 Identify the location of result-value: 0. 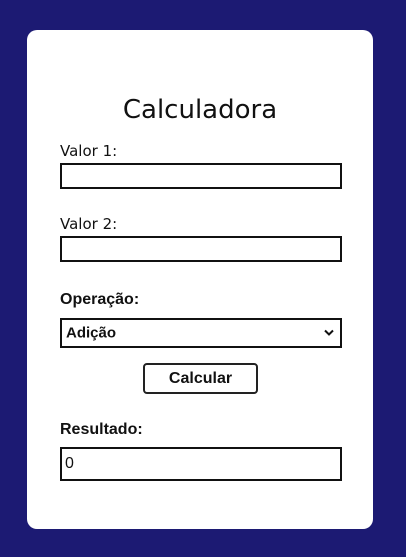
(69, 463).